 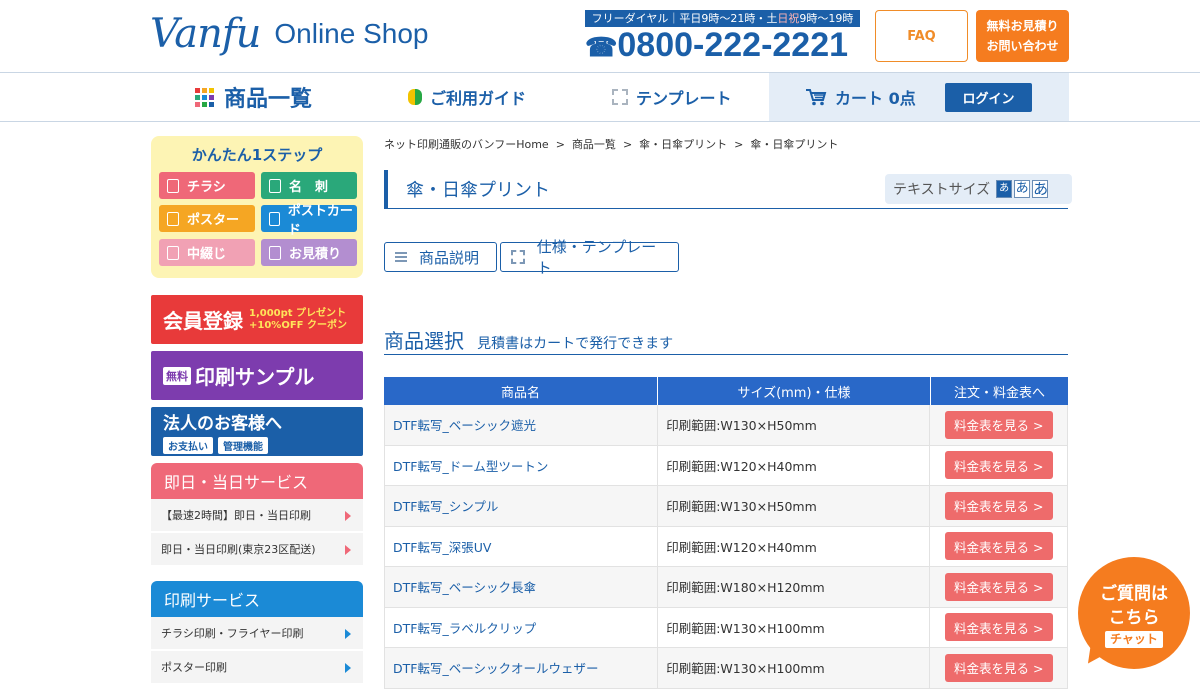 I want to click on nav-template: テンプレート, so click(x=672, y=97).